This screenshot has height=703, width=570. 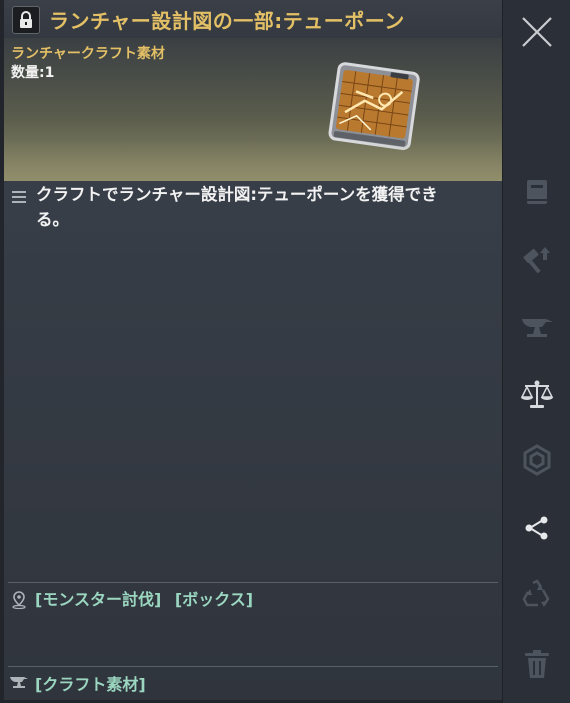 What do you see at coordinates (33, 73) in the screenshot?
I see `item-quantity: 数量:1` at bounding box center [33, 73].